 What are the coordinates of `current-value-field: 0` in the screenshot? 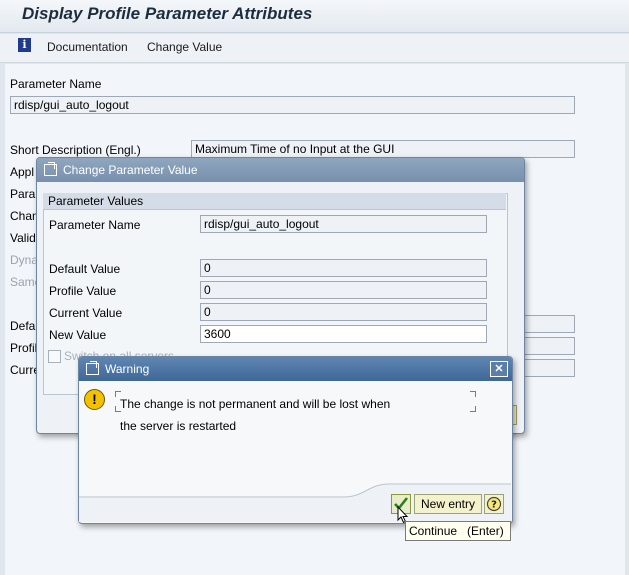 It's located at (343, 312).